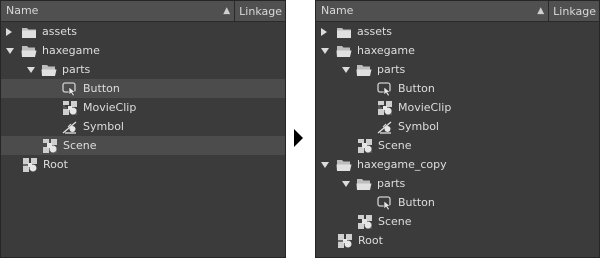 The image size is (600, 258). What do you see at coordinates (457, 202) in the screenshot?
I see `tree-item-button-copy: Button` at bounding box center [457, 202].